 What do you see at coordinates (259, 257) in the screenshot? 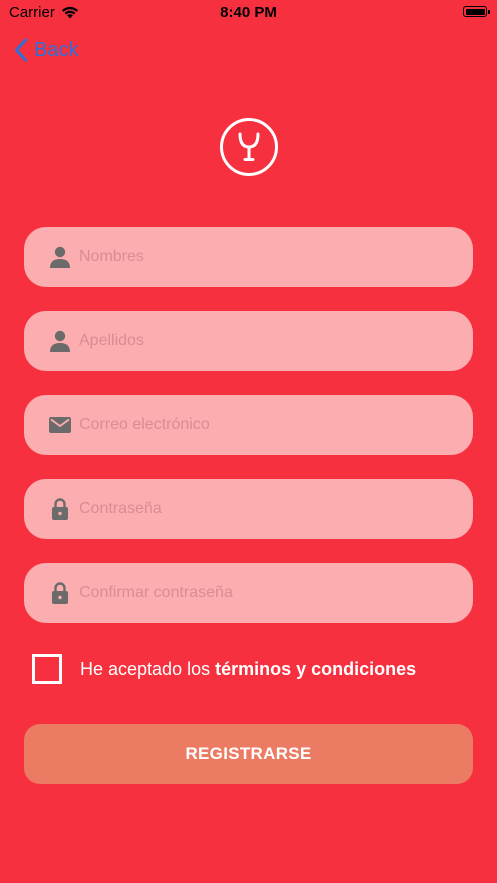
I see `first-name-input` at bounding box center [259, 257].